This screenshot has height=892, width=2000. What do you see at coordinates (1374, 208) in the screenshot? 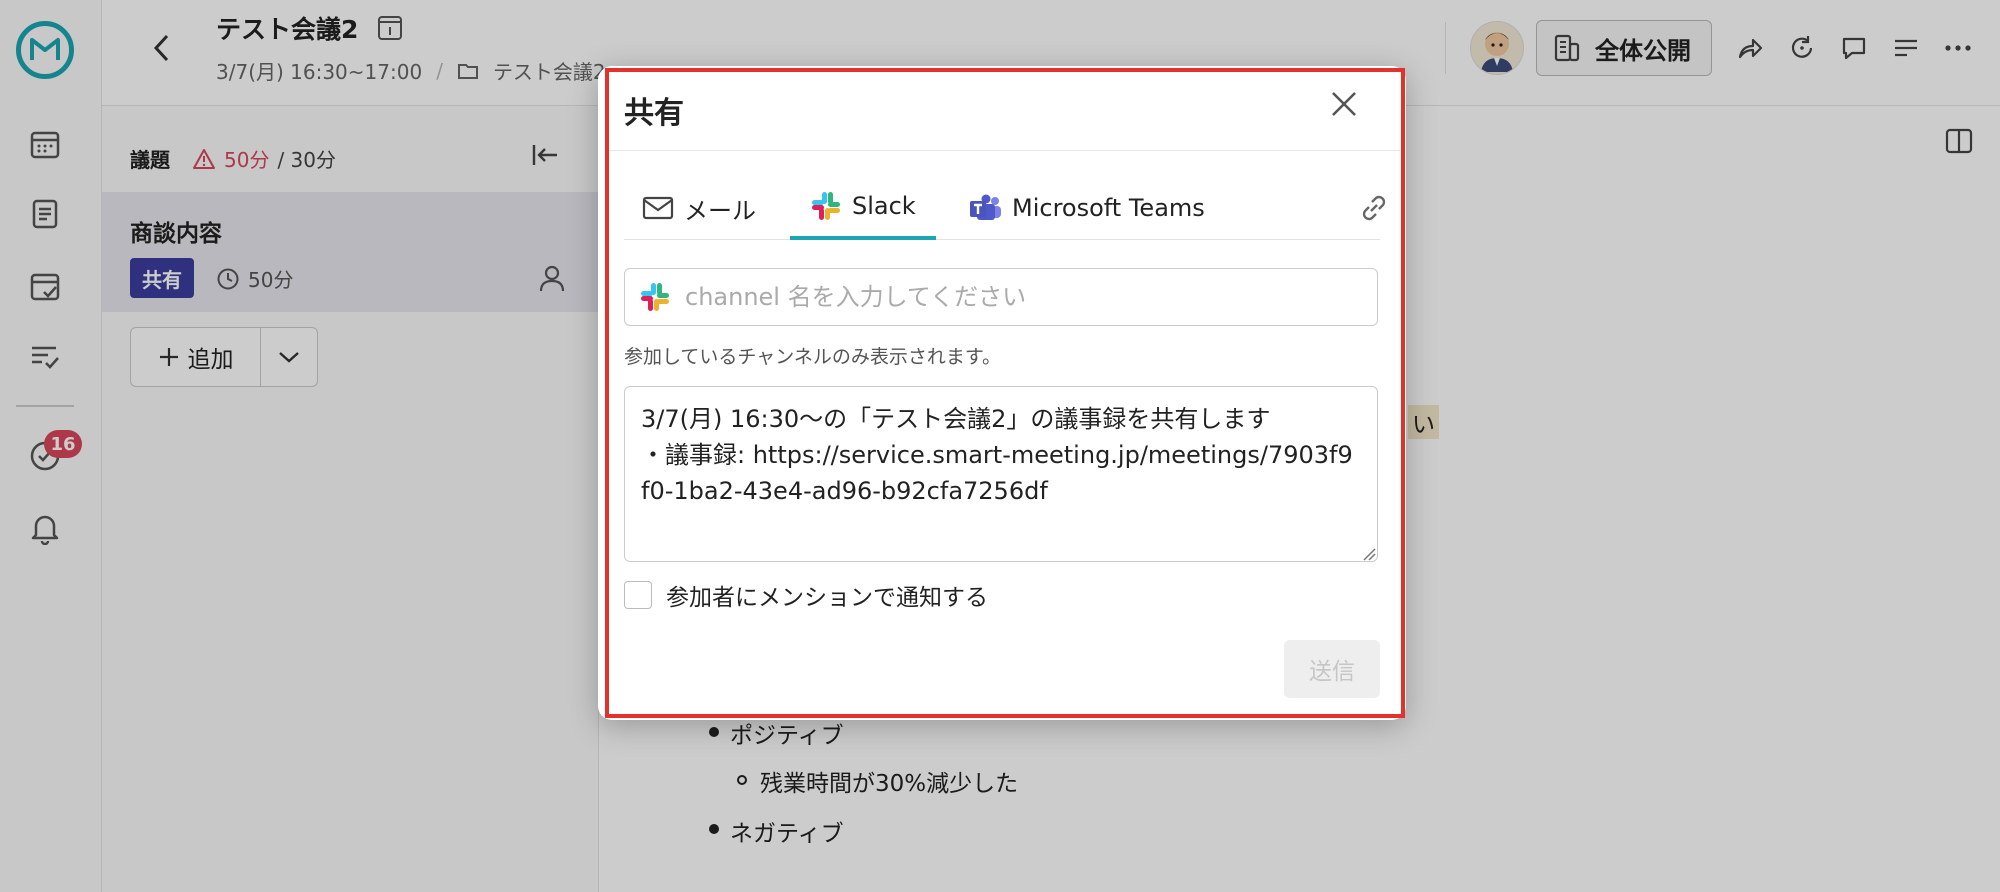
I see `copy-link-icon` at bounding box center [1374, 208].